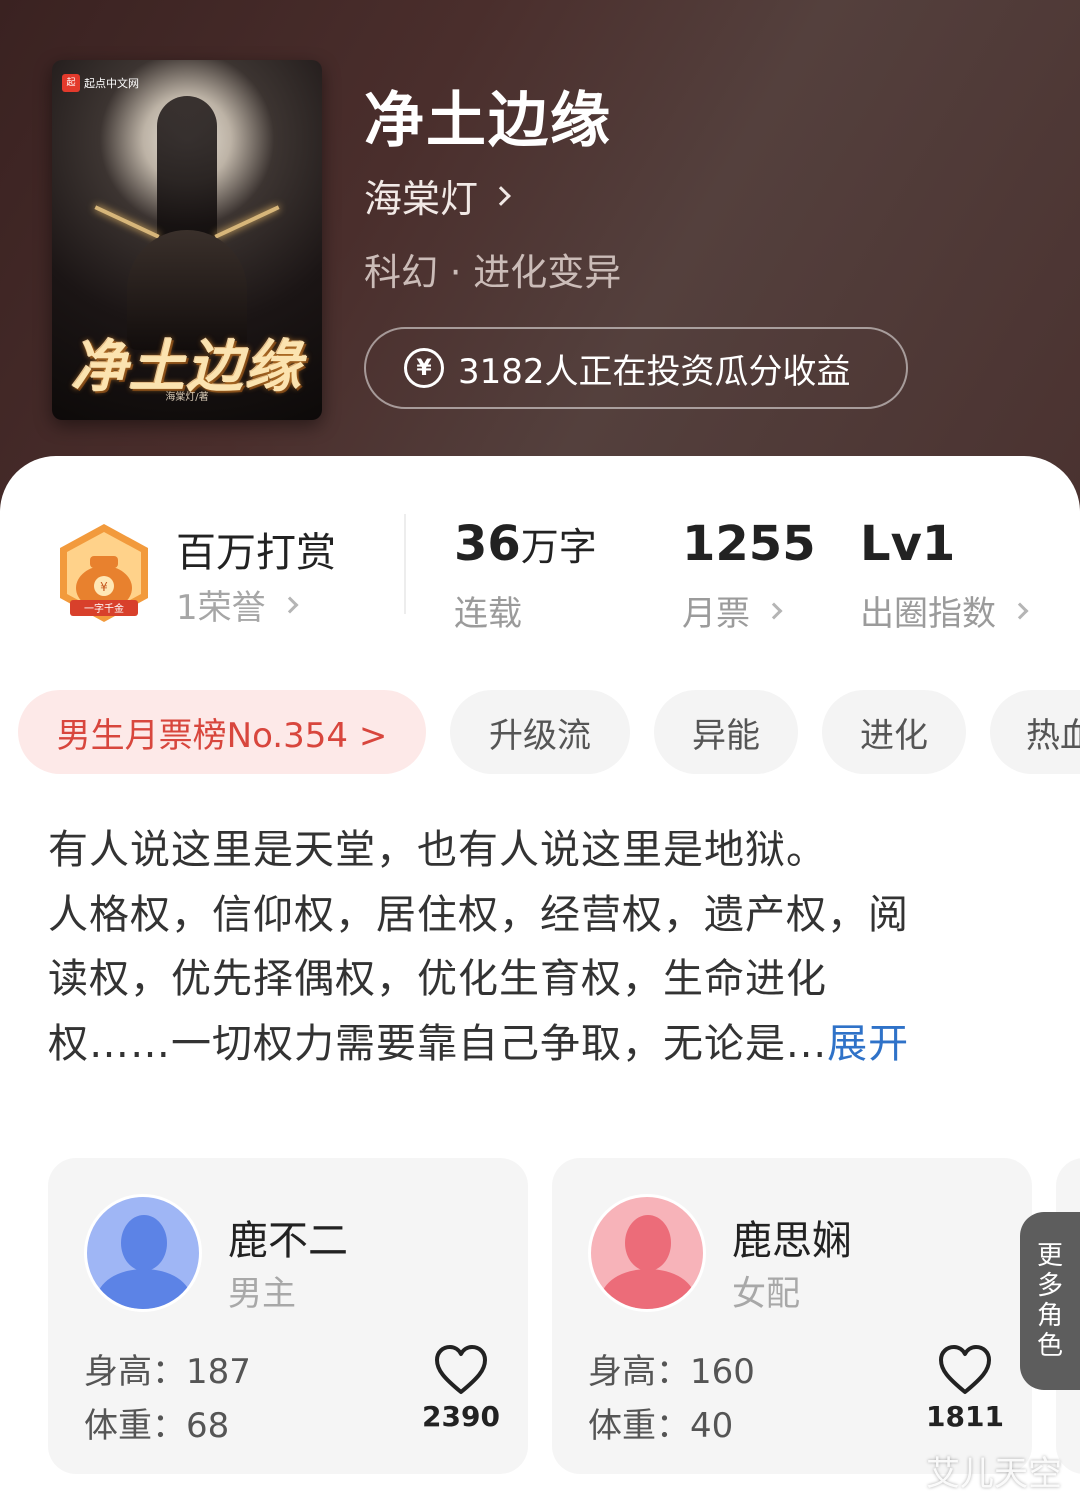 This screenshot has height=1507, width=1080. What do you see at coordinates (405, 564) in the screenshot?
I see `stats-divider` at bounding box center [405, 564].